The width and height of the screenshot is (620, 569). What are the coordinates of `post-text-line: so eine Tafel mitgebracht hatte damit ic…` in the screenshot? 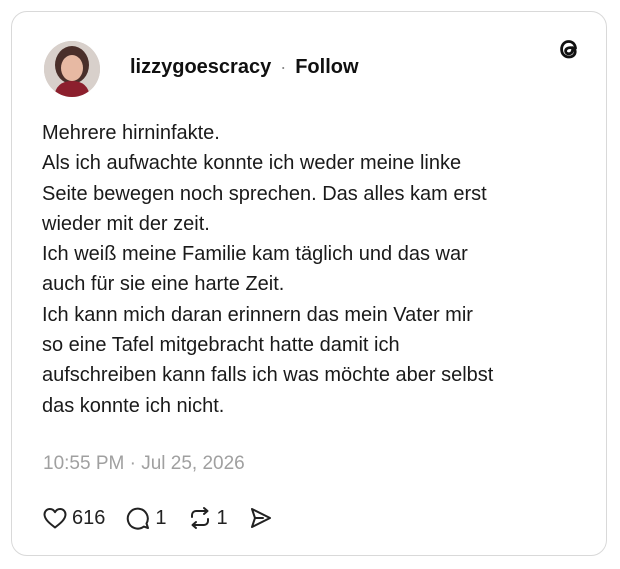 It's located at (221, 345).